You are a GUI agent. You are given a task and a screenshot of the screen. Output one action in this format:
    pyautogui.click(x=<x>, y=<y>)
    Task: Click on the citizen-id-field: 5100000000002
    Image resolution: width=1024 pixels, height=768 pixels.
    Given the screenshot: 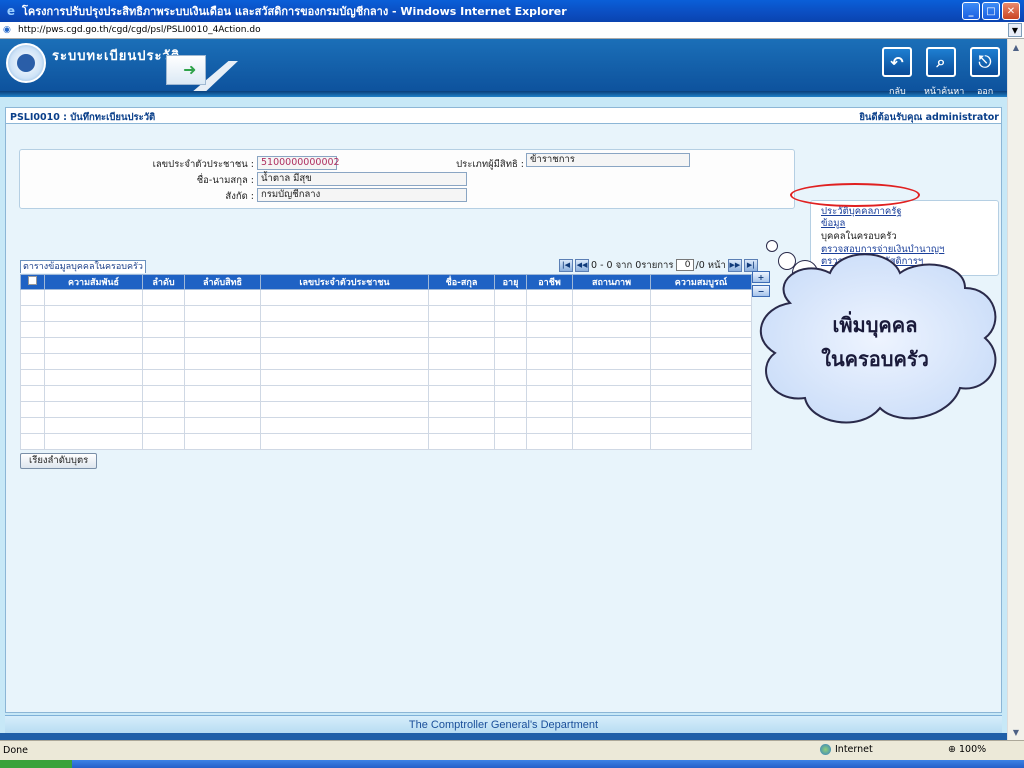 What is the action you would take?
    pyautogui.click(x=298, y=163)
    